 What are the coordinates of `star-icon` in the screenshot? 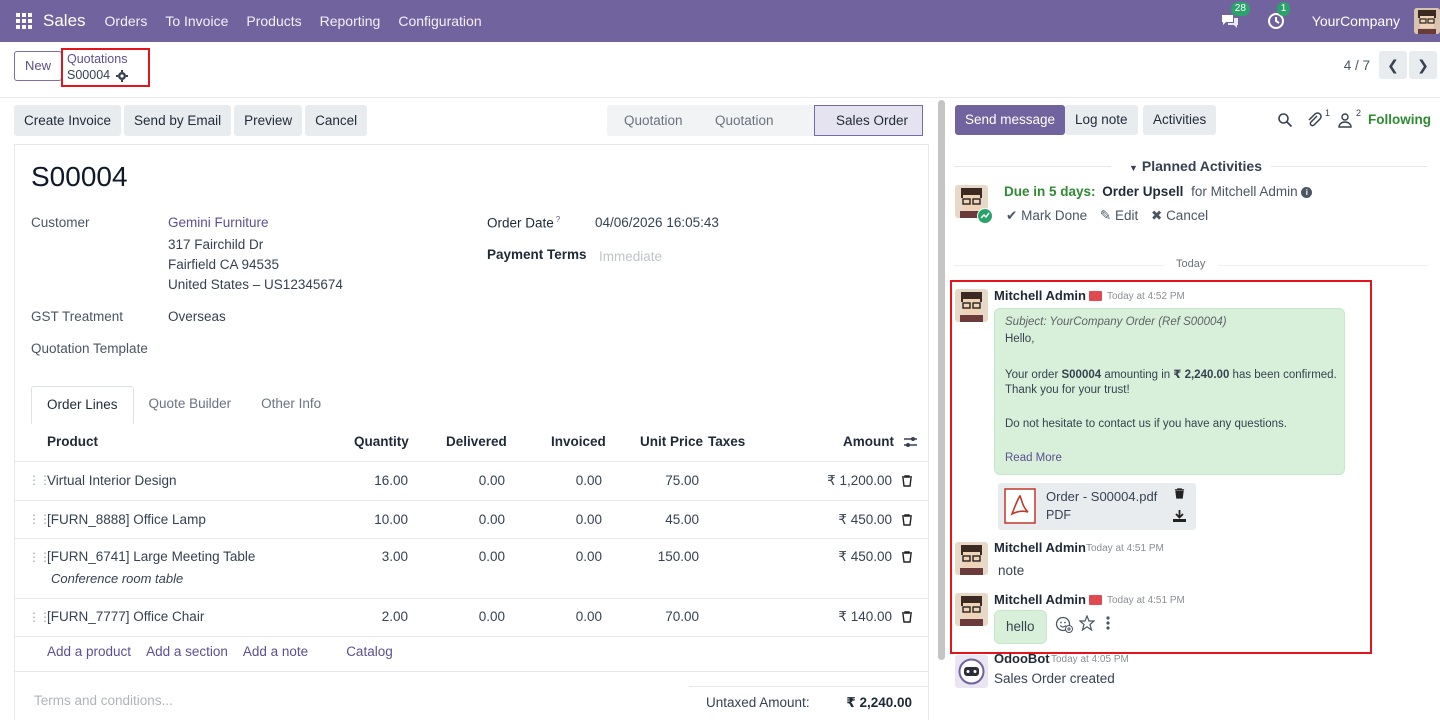 It's located at (1087, 623).